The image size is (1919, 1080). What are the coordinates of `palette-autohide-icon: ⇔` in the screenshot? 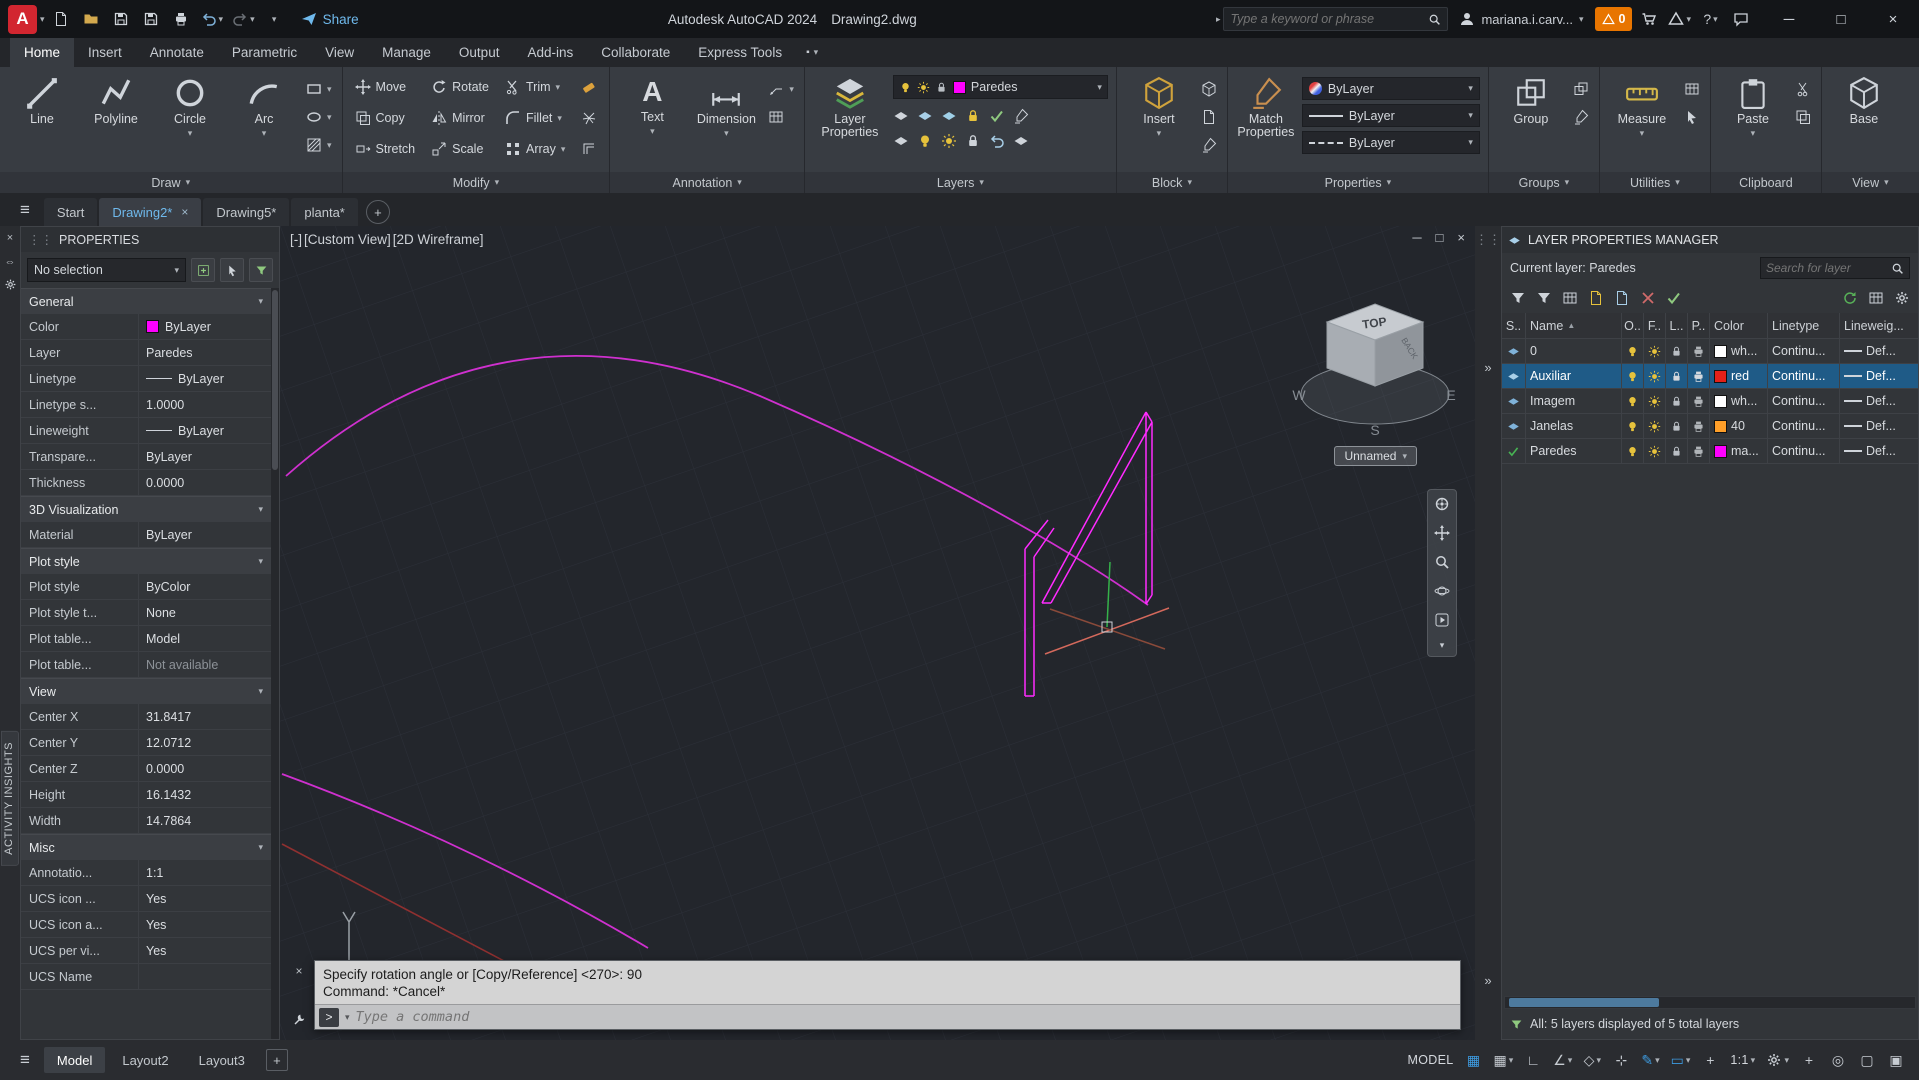 It's located at (10, 262).